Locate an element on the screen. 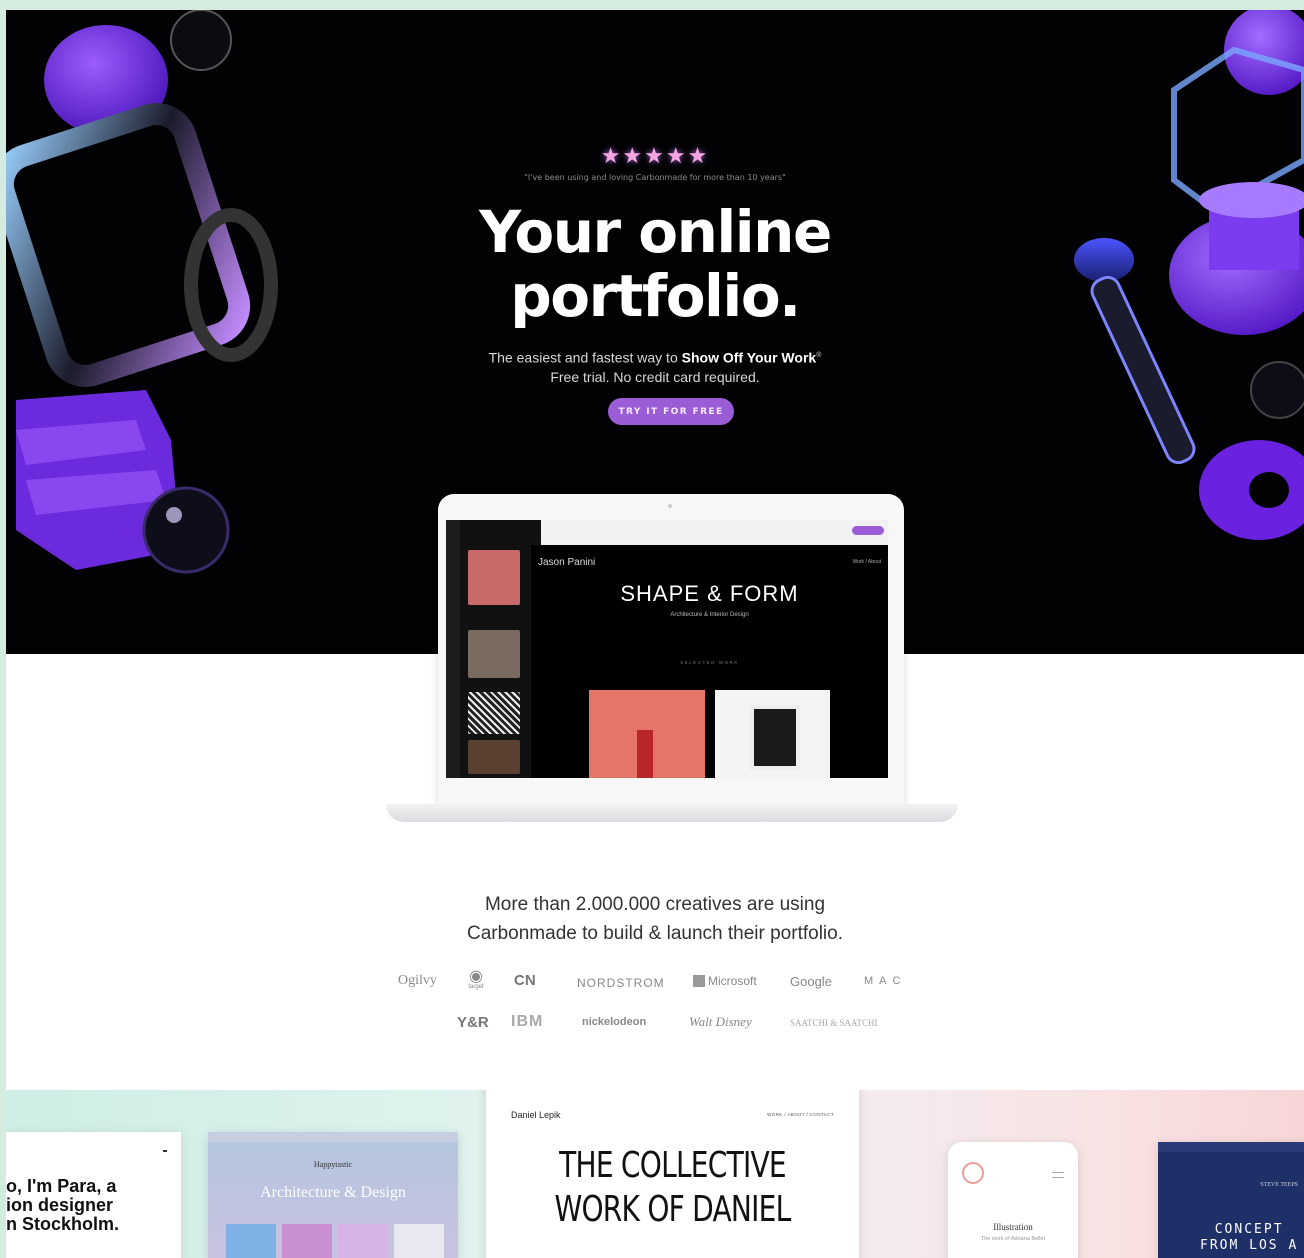 The width and height of the screenshot is (1304, 1258). sub-prefix: The easiest and fastest way to is located at coordinates (585, 357).